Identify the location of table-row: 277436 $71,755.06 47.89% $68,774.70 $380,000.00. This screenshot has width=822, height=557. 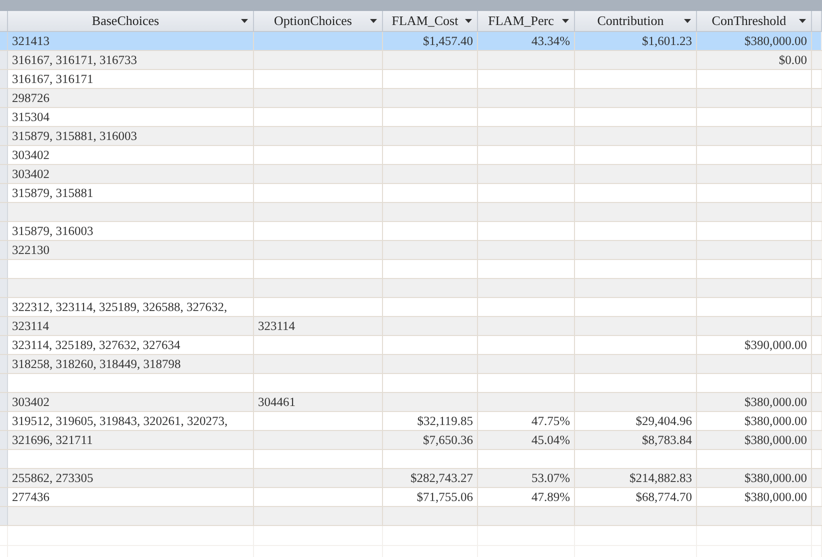
(411, 497).